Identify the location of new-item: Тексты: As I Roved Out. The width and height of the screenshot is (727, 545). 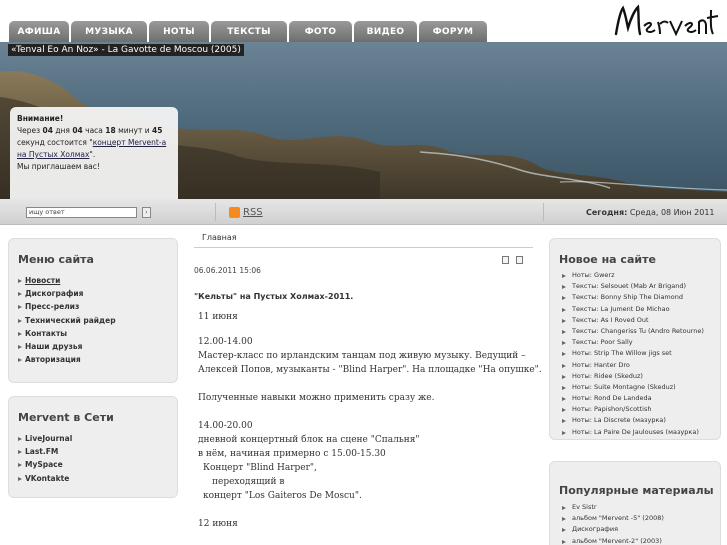
(639, 320).